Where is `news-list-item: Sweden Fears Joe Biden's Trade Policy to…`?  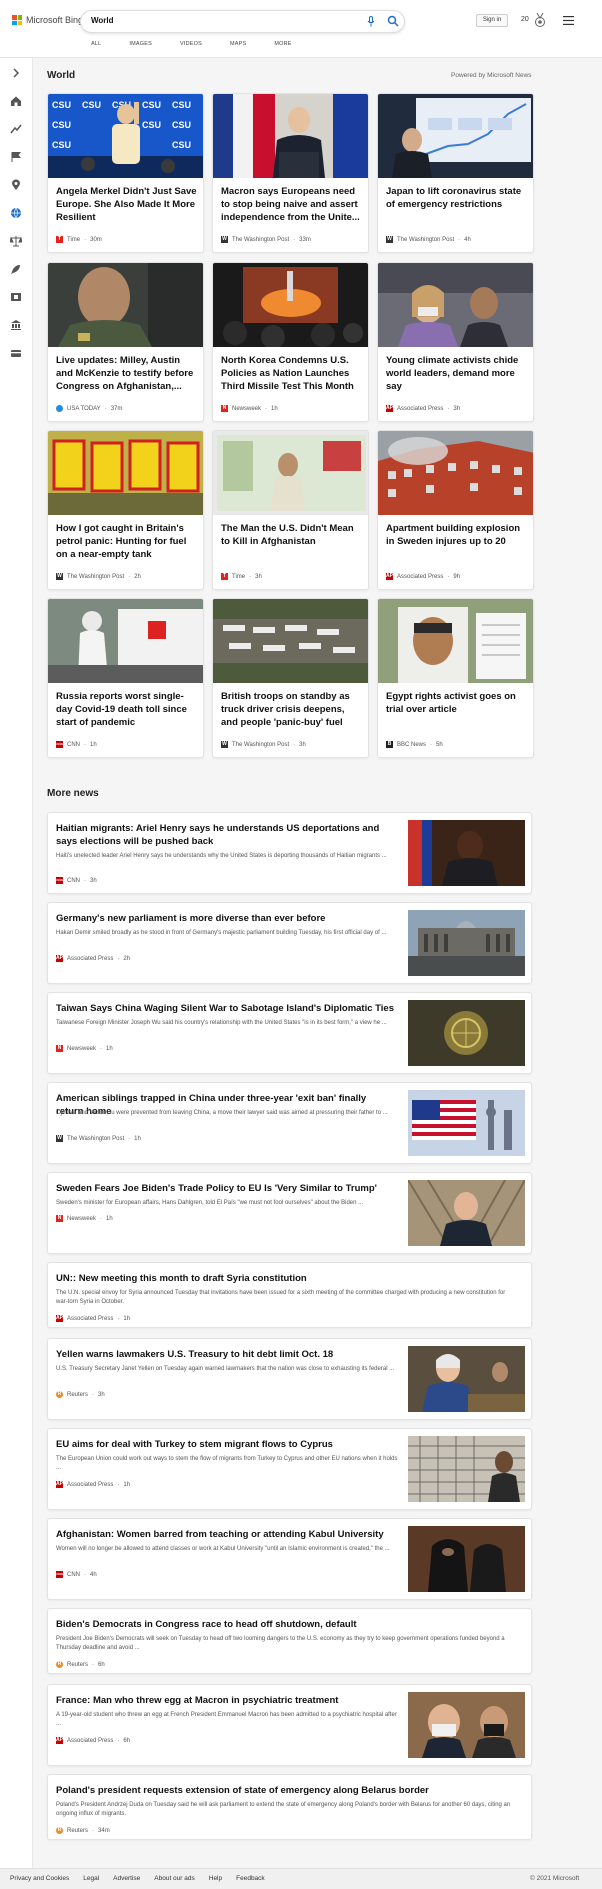
news-list-item: Sweden Fears Joe Biden's Trade Policy to… is located at coordinates (289, 1213).